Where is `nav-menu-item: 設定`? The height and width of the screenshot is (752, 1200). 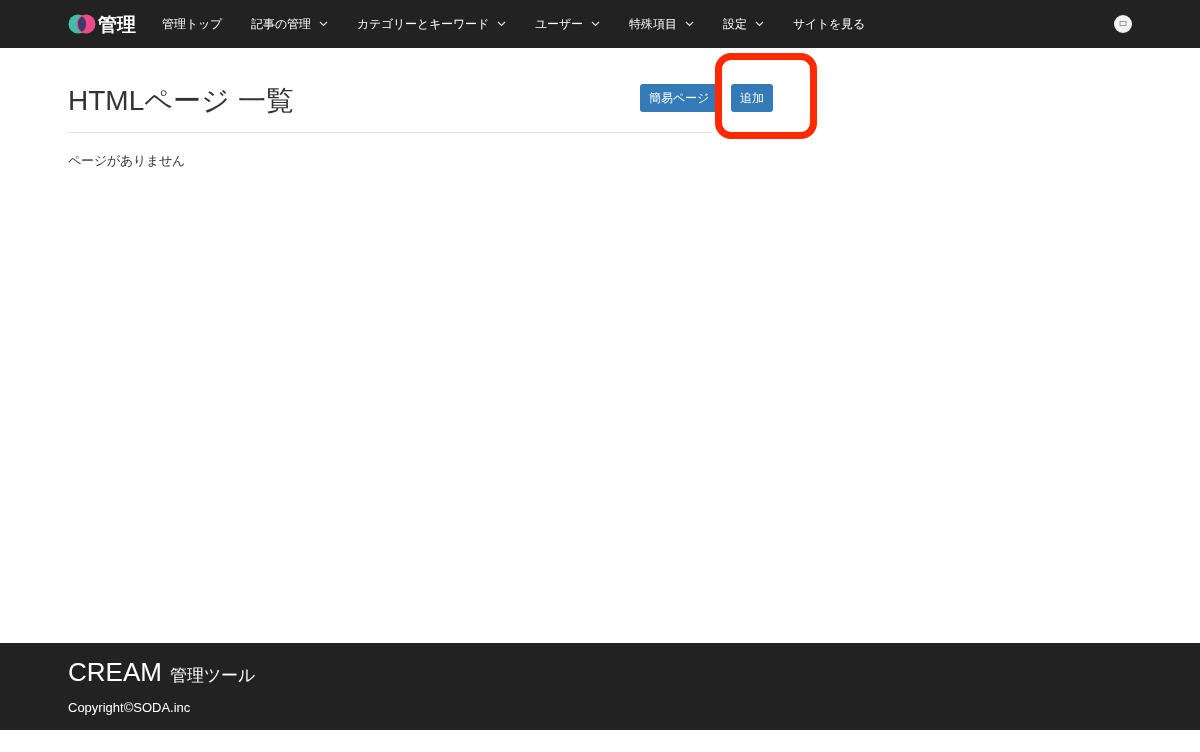
nav-menu-item: 設定 is located at coordinates (743, 24).